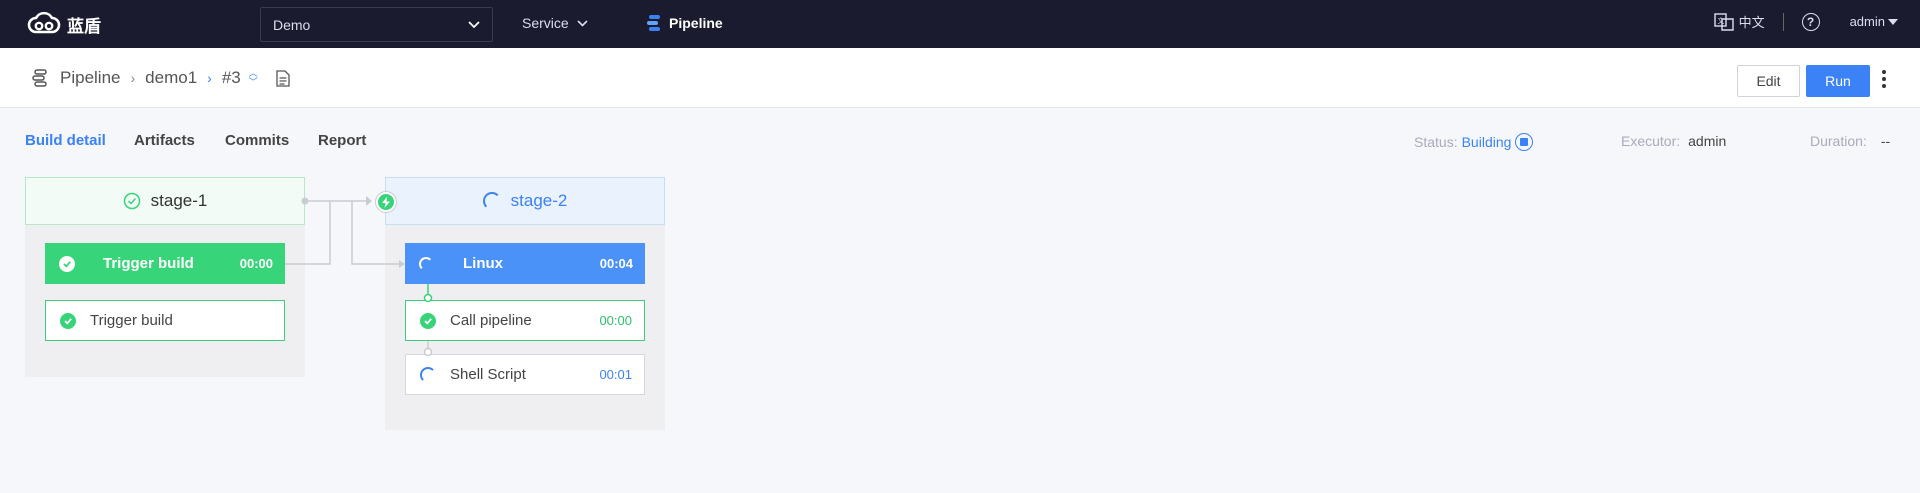 This screenshot has height=493, width=1920. What do you see at coordinates (1751, 22) in the screenshot?
I see `language-label: 中文` at bounding box center [1751, 22].